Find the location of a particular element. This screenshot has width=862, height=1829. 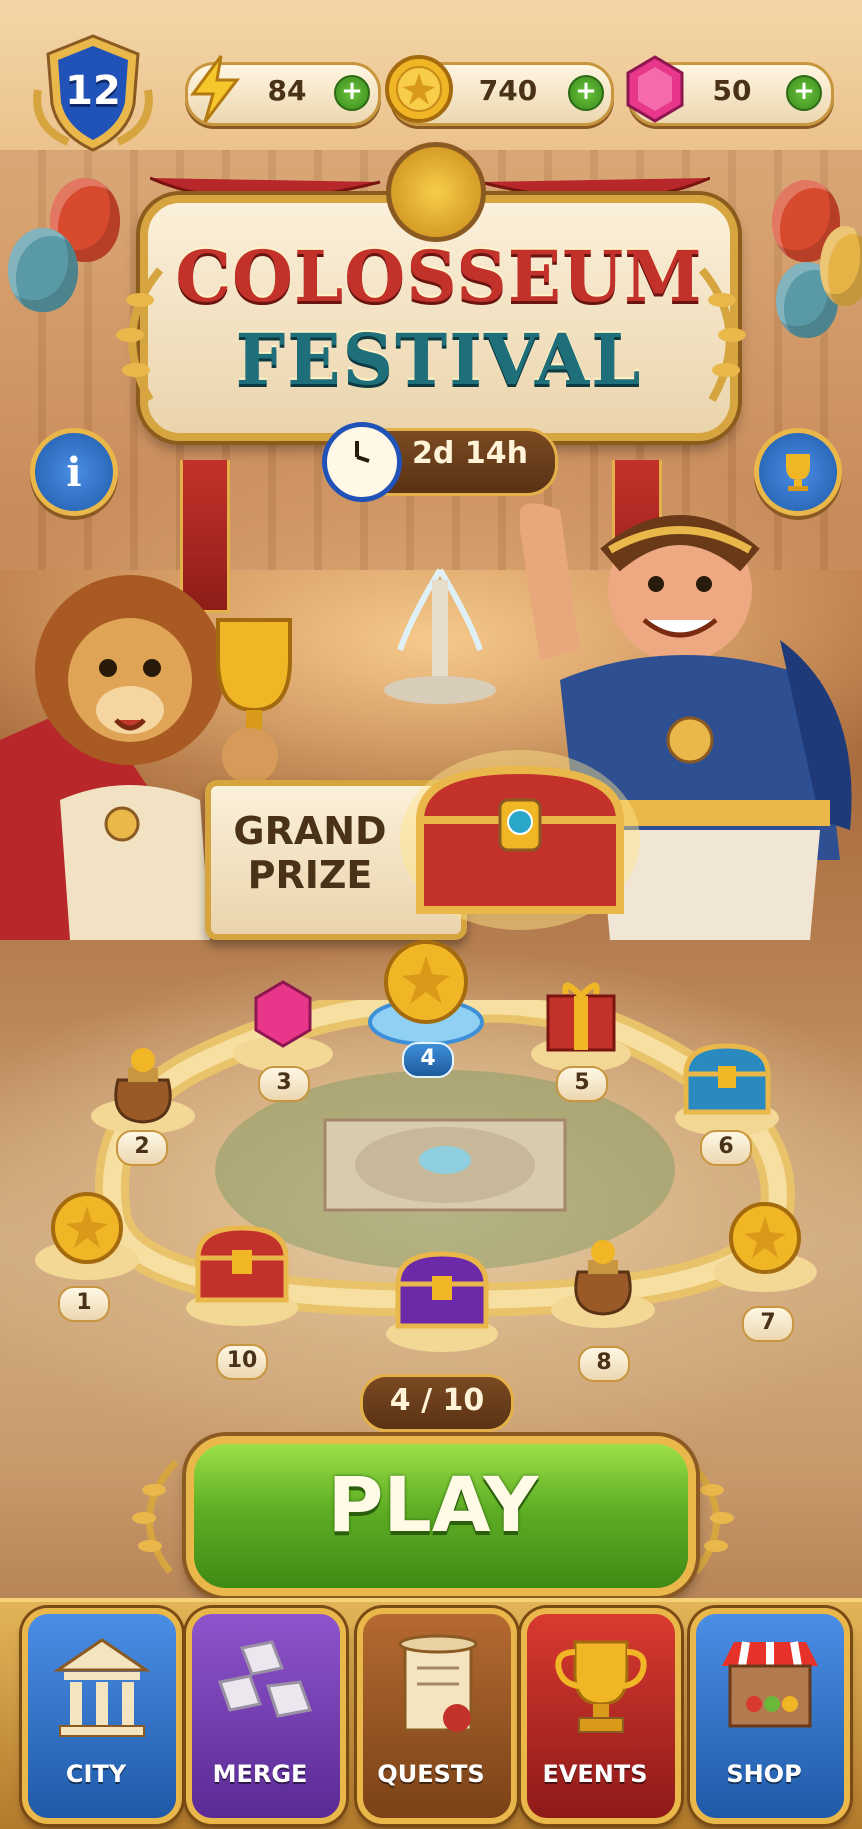

event-title-line1: COLOSSEUM is located at coordinates (439, 276).